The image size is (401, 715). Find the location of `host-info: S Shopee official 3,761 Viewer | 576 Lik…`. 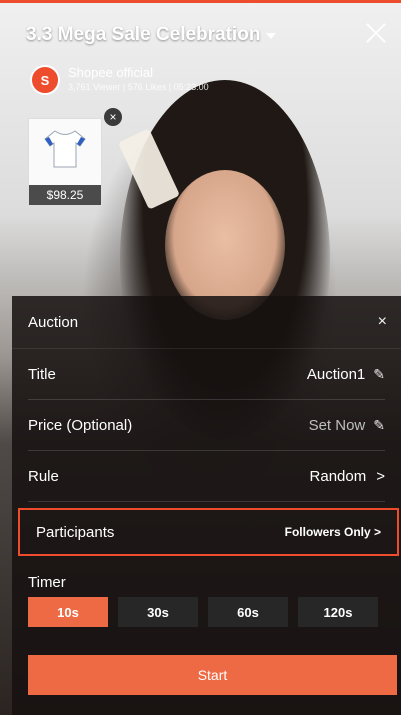

host-info: S Shopee official 3,761 Viewer | 576 Lik… is located at coordinates (119, 80).